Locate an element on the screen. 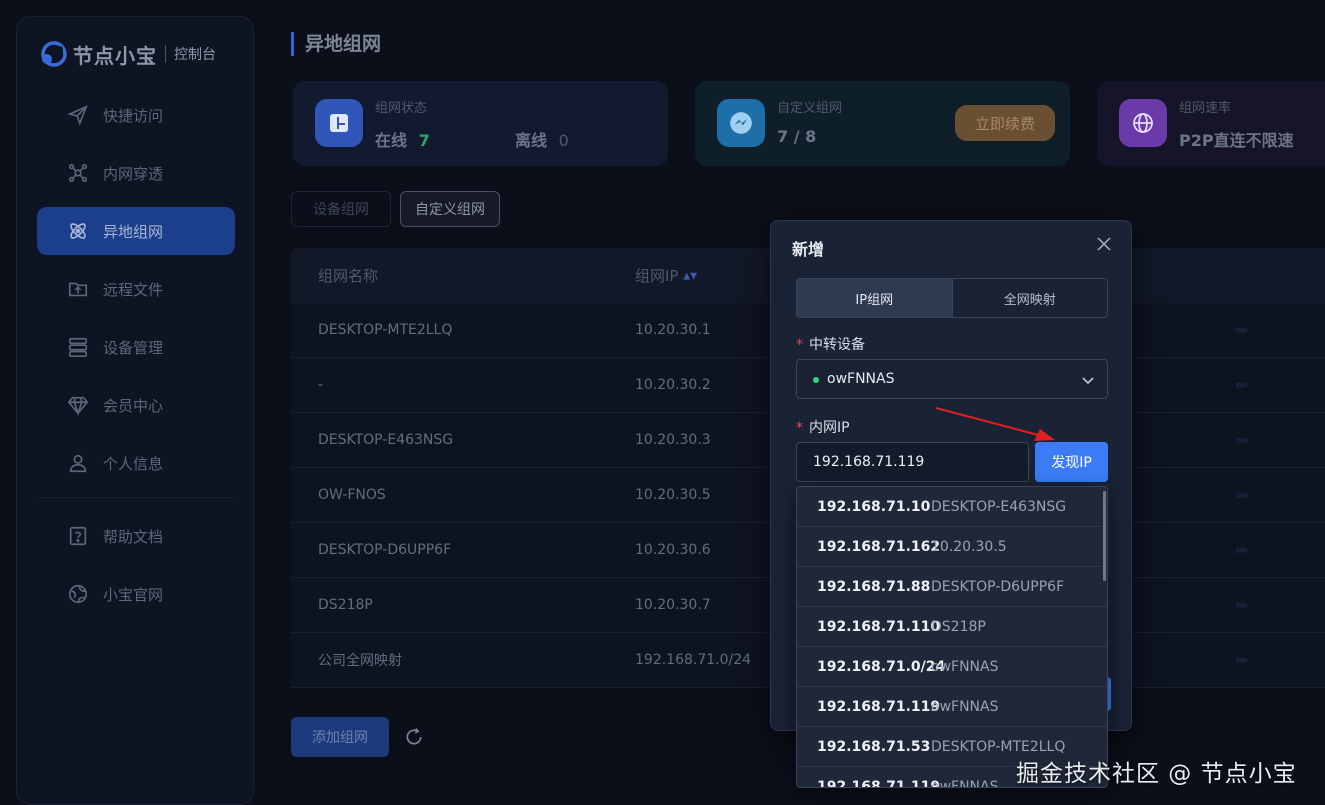 The width and height of the screenshot is (1325, 805). relay-device-label: * 中转设备 is located at coordinates (830, 344).